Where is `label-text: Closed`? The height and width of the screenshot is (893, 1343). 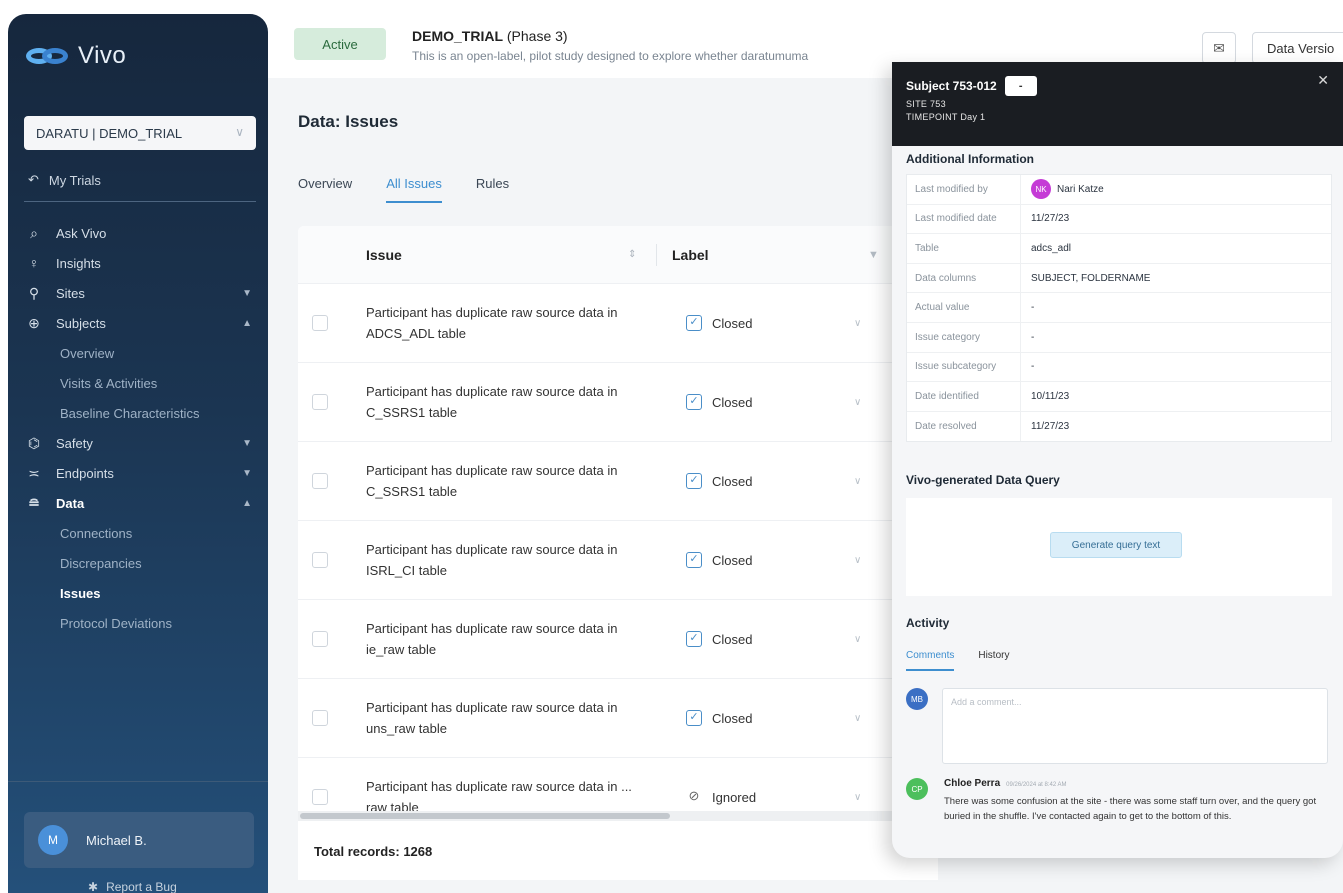
label-text: Closed is located at coordinates (732, 639).